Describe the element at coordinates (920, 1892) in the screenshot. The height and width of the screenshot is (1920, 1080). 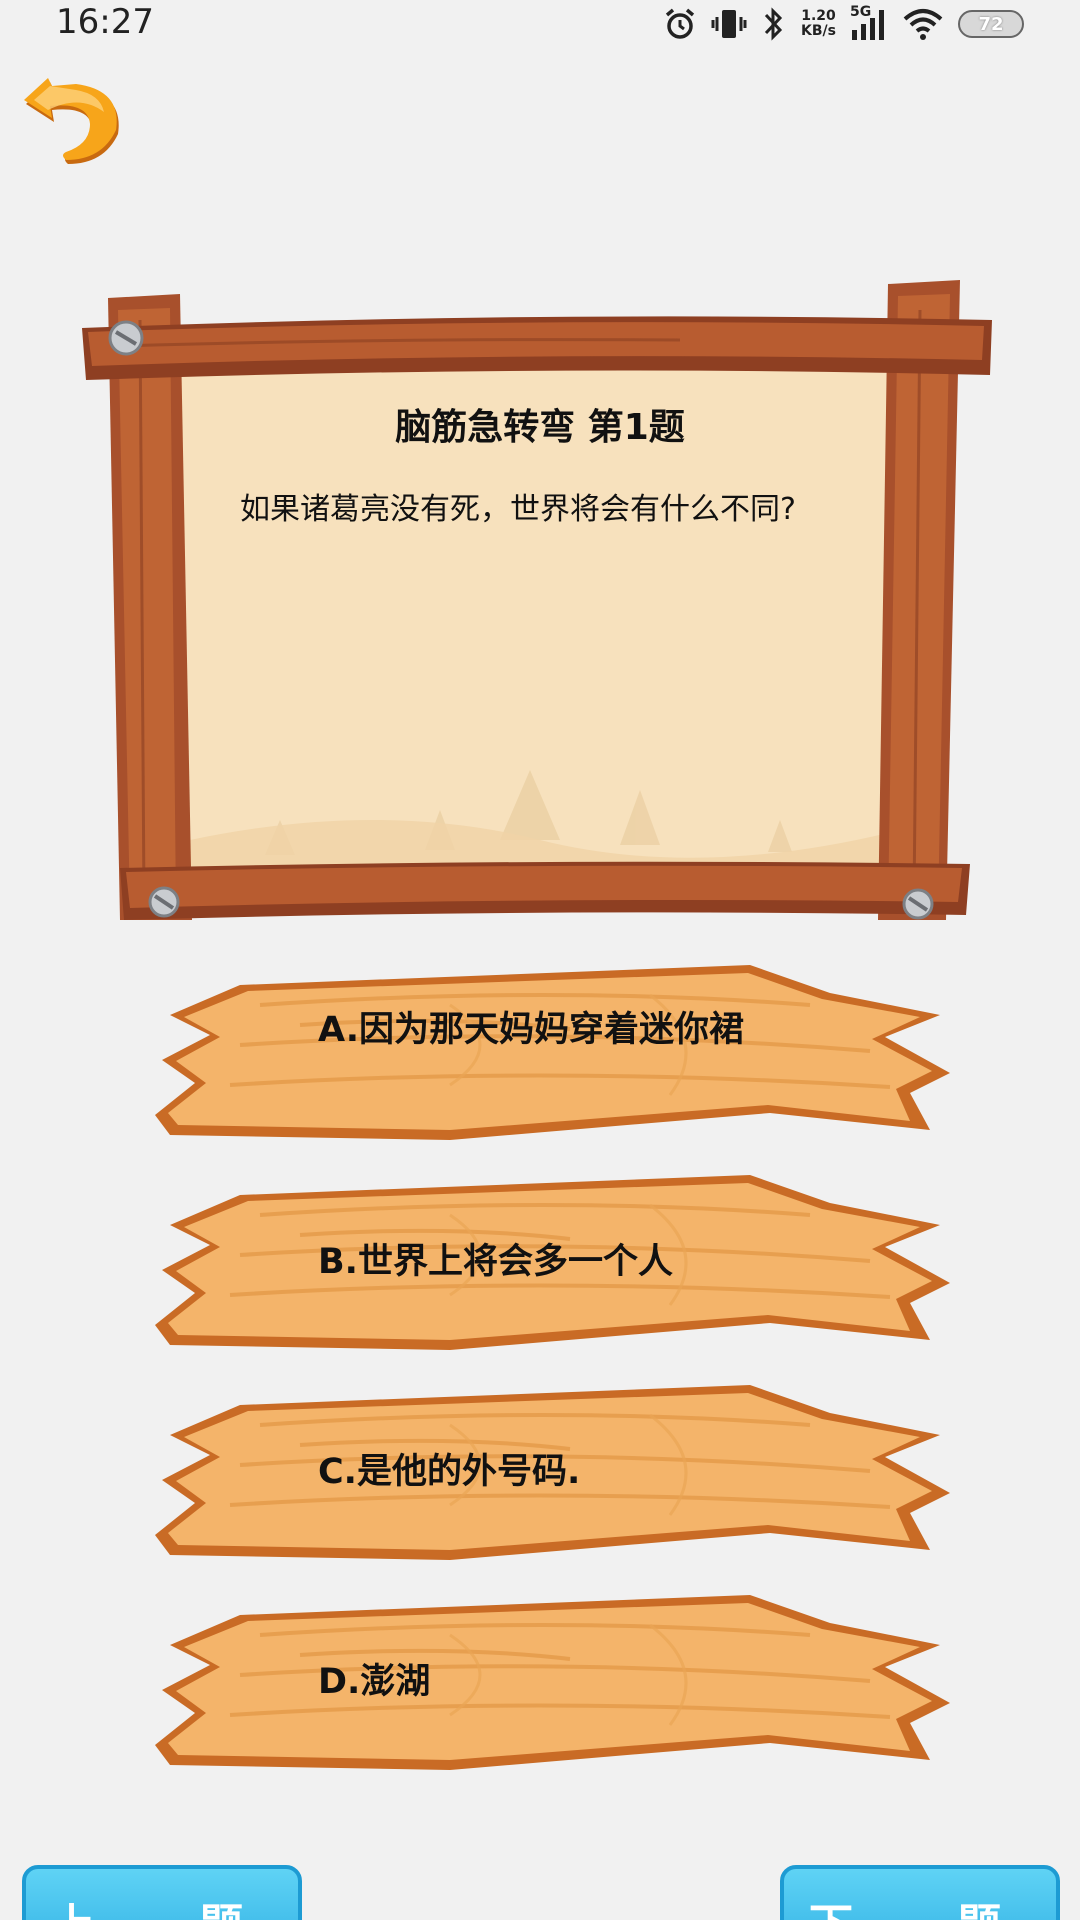
I see `next-question-button: 下一题` at that location.